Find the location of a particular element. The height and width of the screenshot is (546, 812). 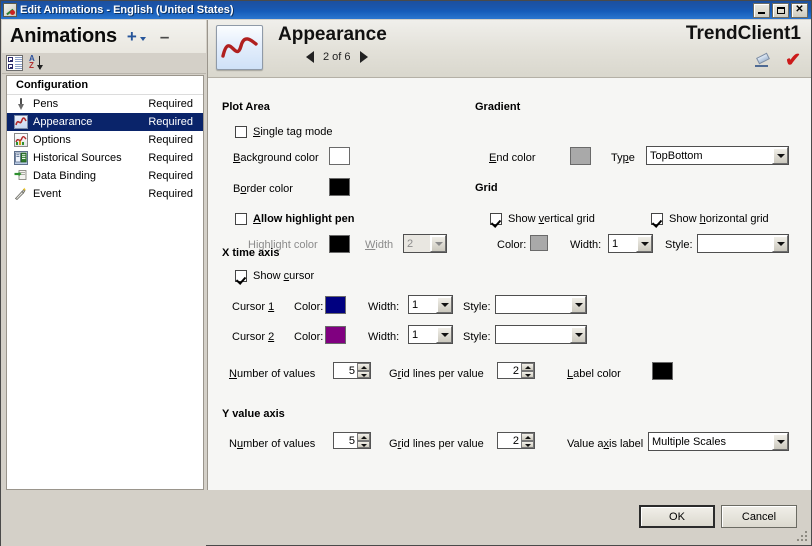

resize-grip is located at coordinates (802, 536).